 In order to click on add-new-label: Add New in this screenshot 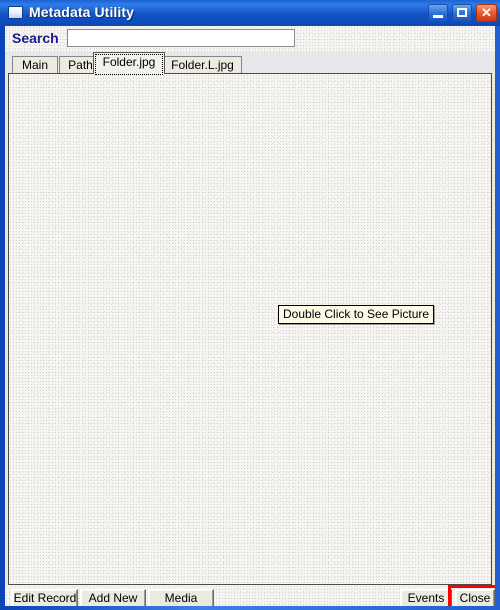, I will do `click(113, 598)`.